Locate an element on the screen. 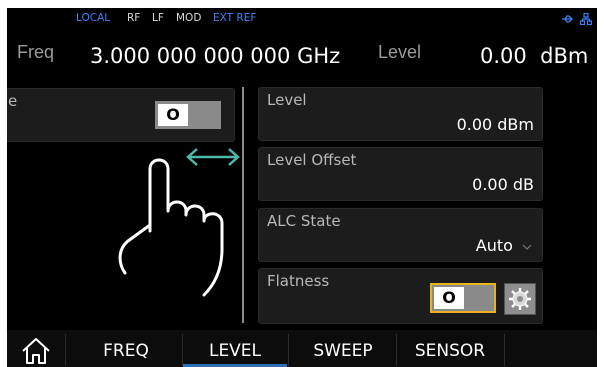 This screenshot has height=367, width=604. left-panel-title: e is located at coordinates (13, 101).